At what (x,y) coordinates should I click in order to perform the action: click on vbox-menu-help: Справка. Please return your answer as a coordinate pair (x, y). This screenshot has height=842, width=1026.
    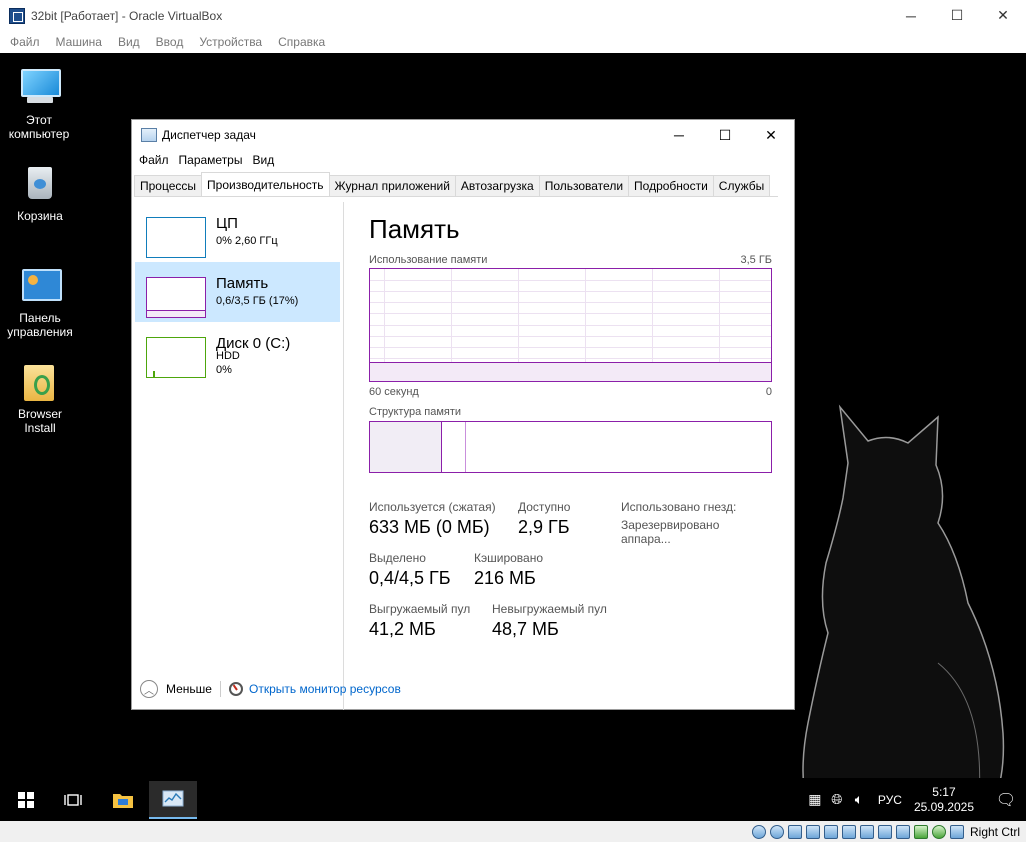
    Looking at the image, I should click on (301, 42).